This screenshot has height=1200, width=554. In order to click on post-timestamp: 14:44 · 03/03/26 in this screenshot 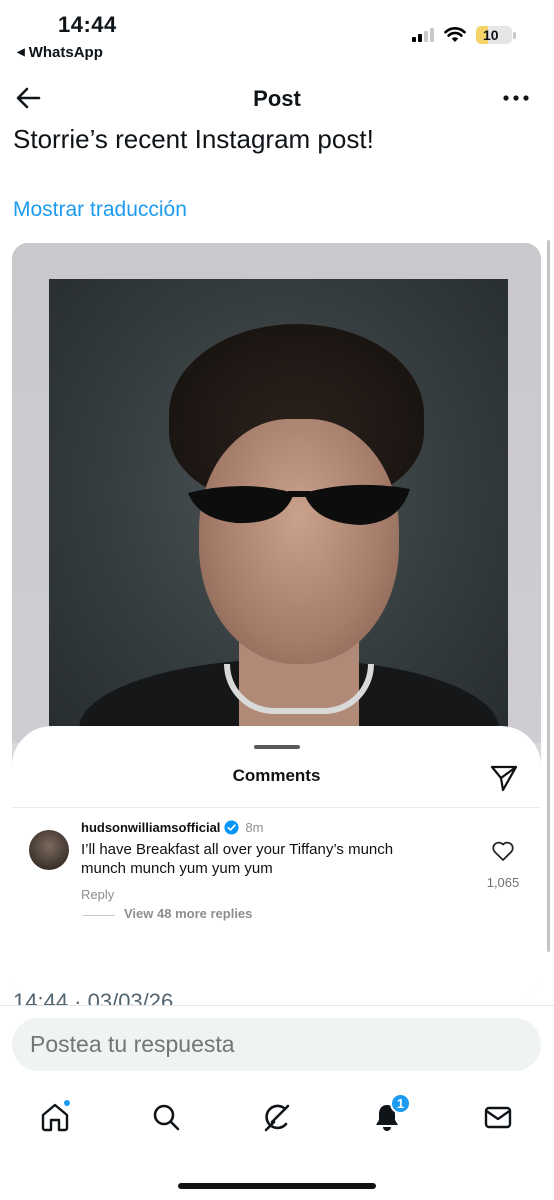, I will do `click(163, 996)`.